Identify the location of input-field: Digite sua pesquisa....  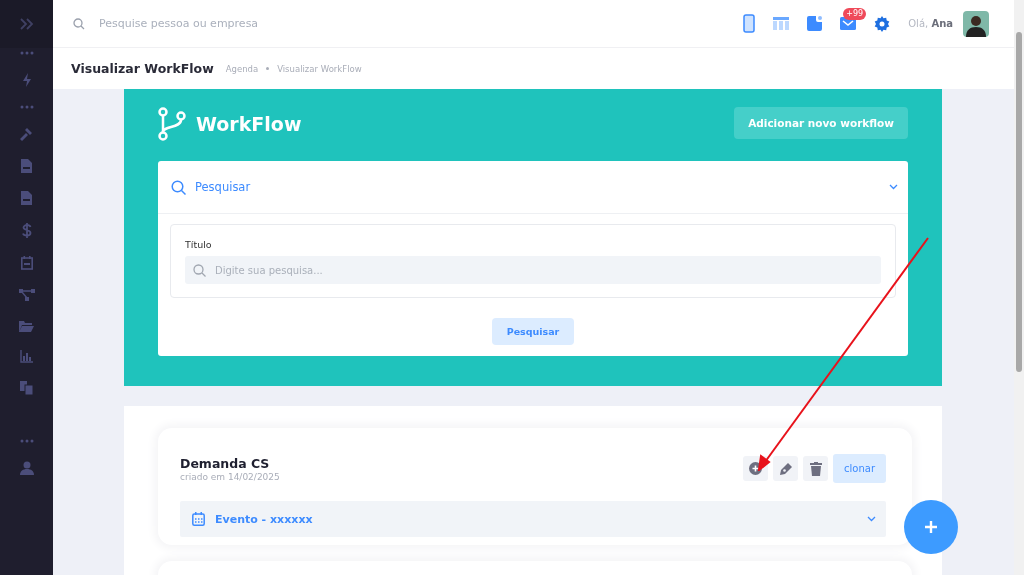
(533, 270).